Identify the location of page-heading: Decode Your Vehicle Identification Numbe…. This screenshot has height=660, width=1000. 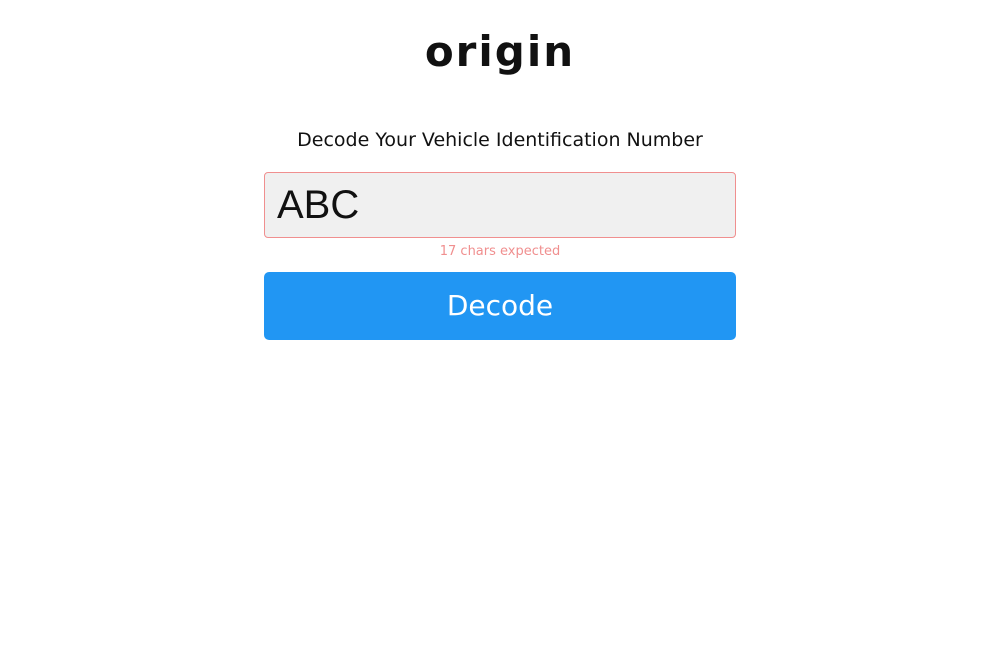
(500, 140).